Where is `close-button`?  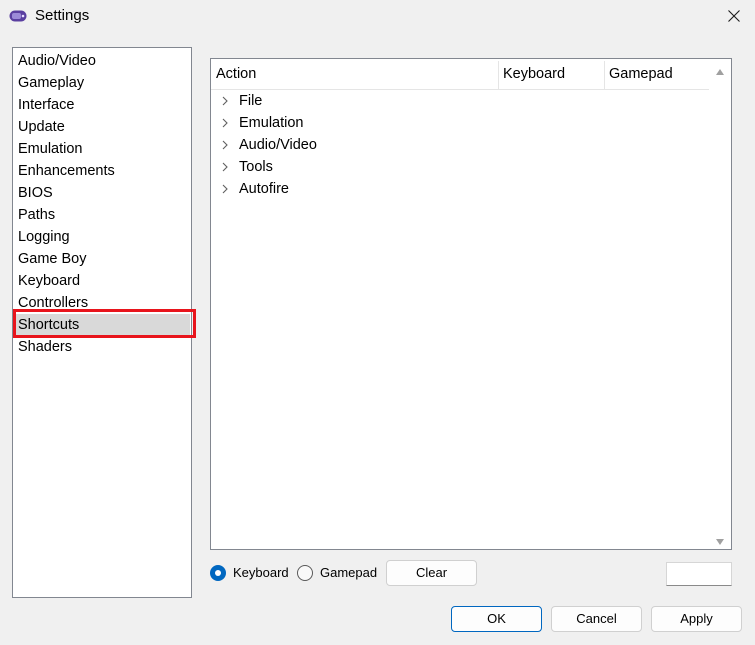 close-button is located at coordinates (733, 16).